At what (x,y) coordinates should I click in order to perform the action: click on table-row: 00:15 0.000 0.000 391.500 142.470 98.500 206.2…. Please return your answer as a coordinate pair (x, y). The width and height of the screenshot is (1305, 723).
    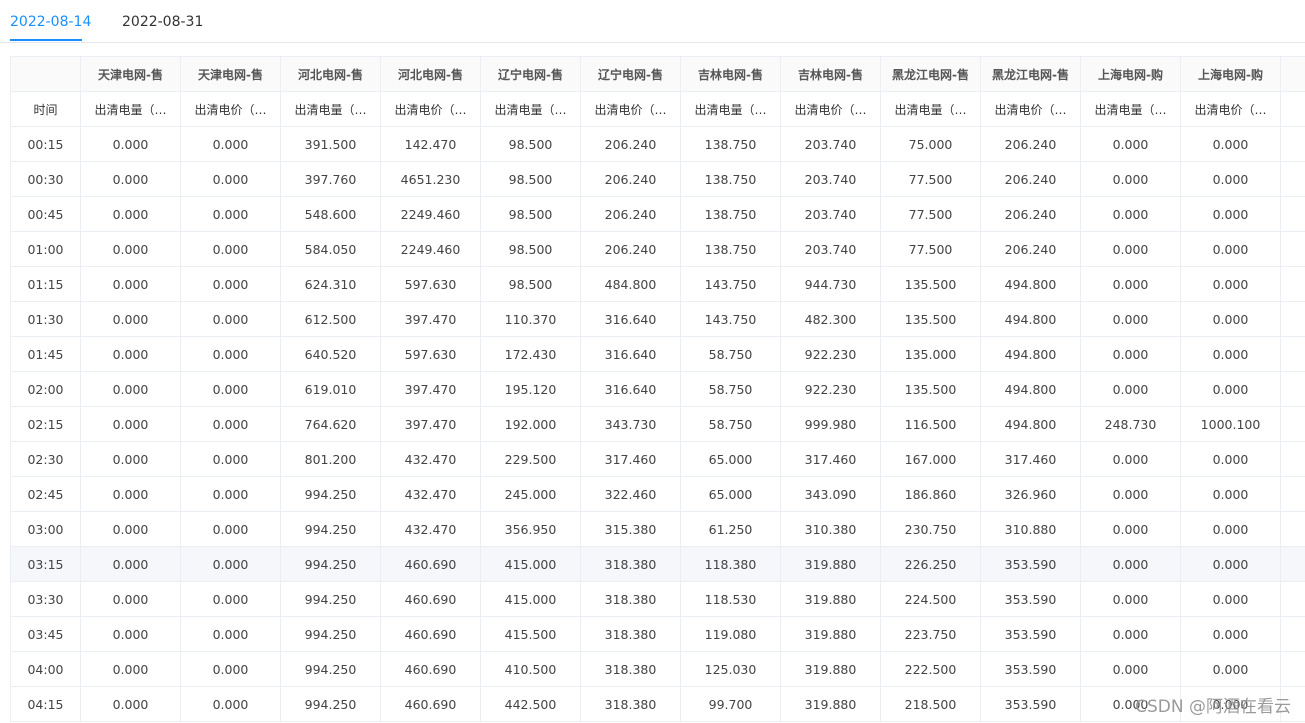
    Looking at the image, I should click on (657, 144).